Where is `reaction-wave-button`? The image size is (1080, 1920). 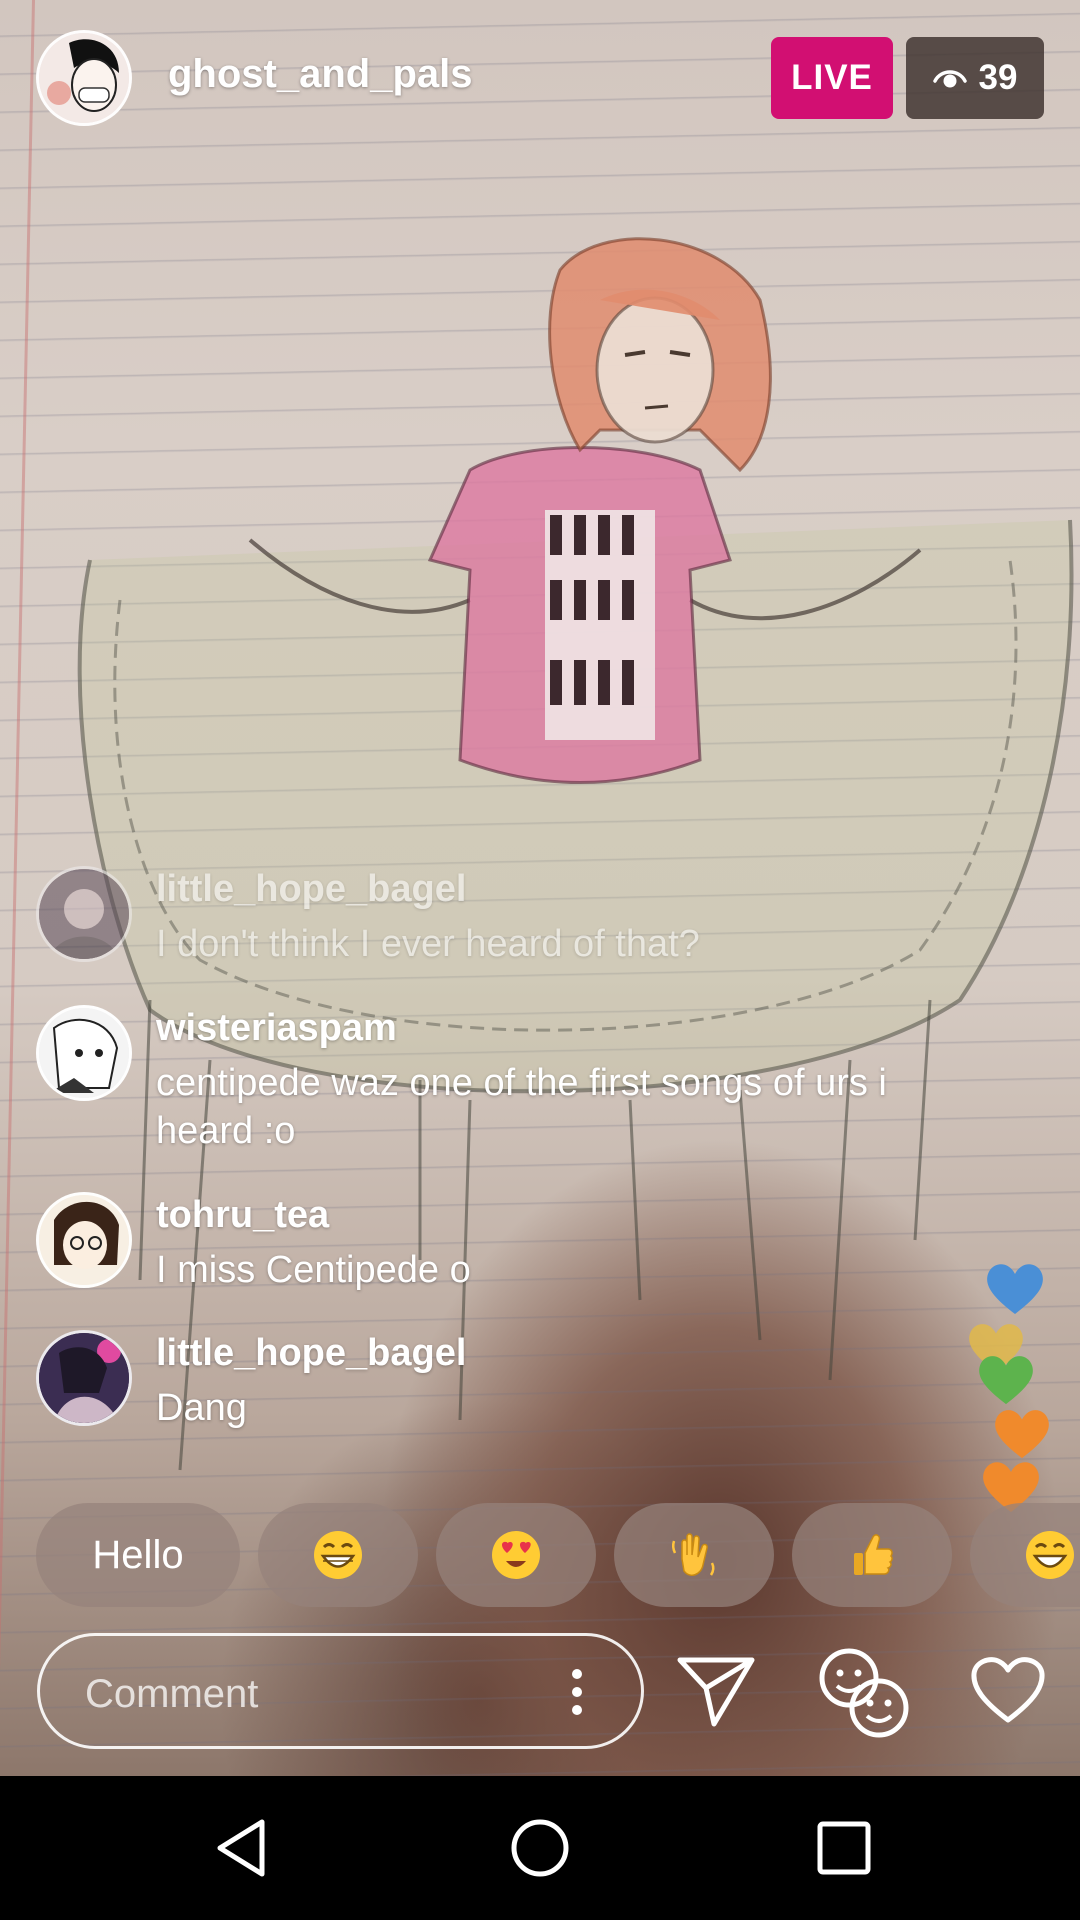
reaction-wave-button is located at coordinates (694, 1555).